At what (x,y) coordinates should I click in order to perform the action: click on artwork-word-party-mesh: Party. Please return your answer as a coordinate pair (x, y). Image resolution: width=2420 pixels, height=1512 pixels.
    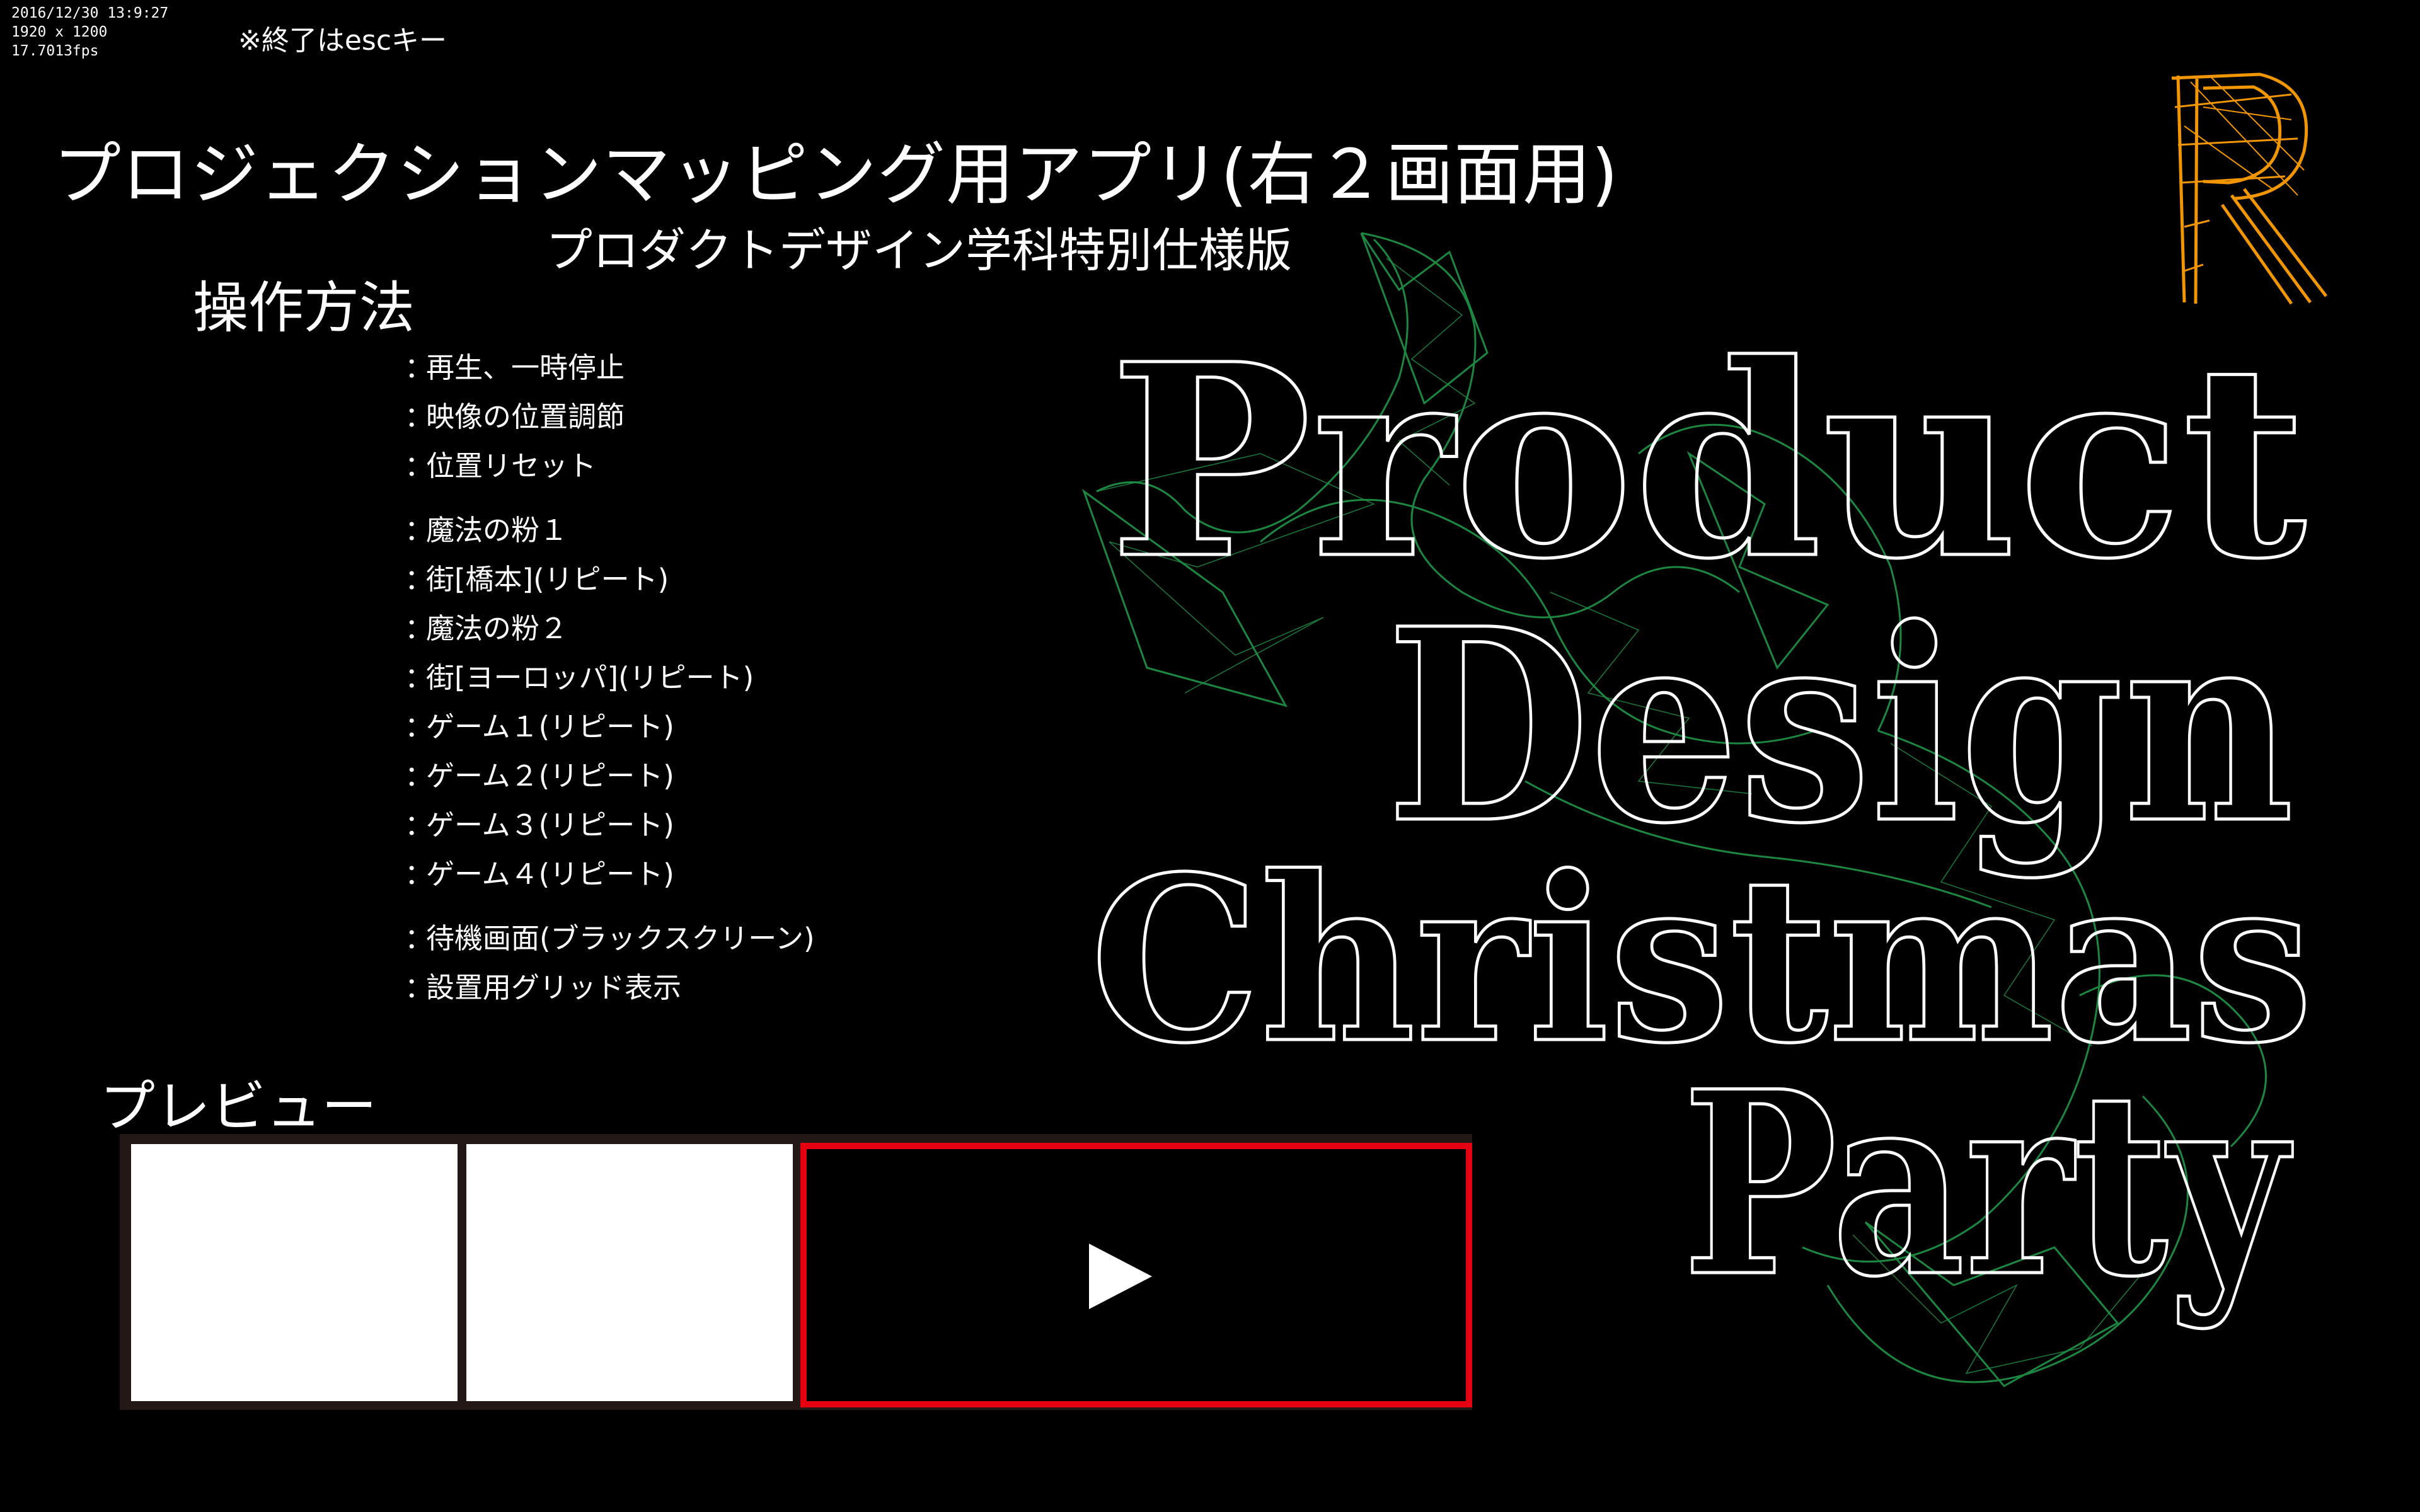
    Looking at the image, I should click on (1988, 1184).